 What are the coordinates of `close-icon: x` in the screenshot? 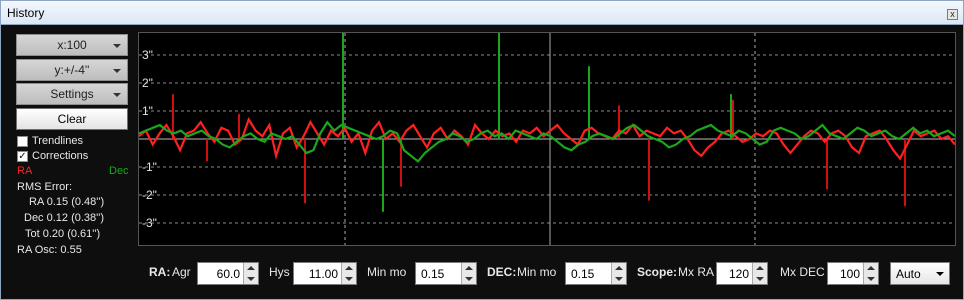 It's located at (952, 14).